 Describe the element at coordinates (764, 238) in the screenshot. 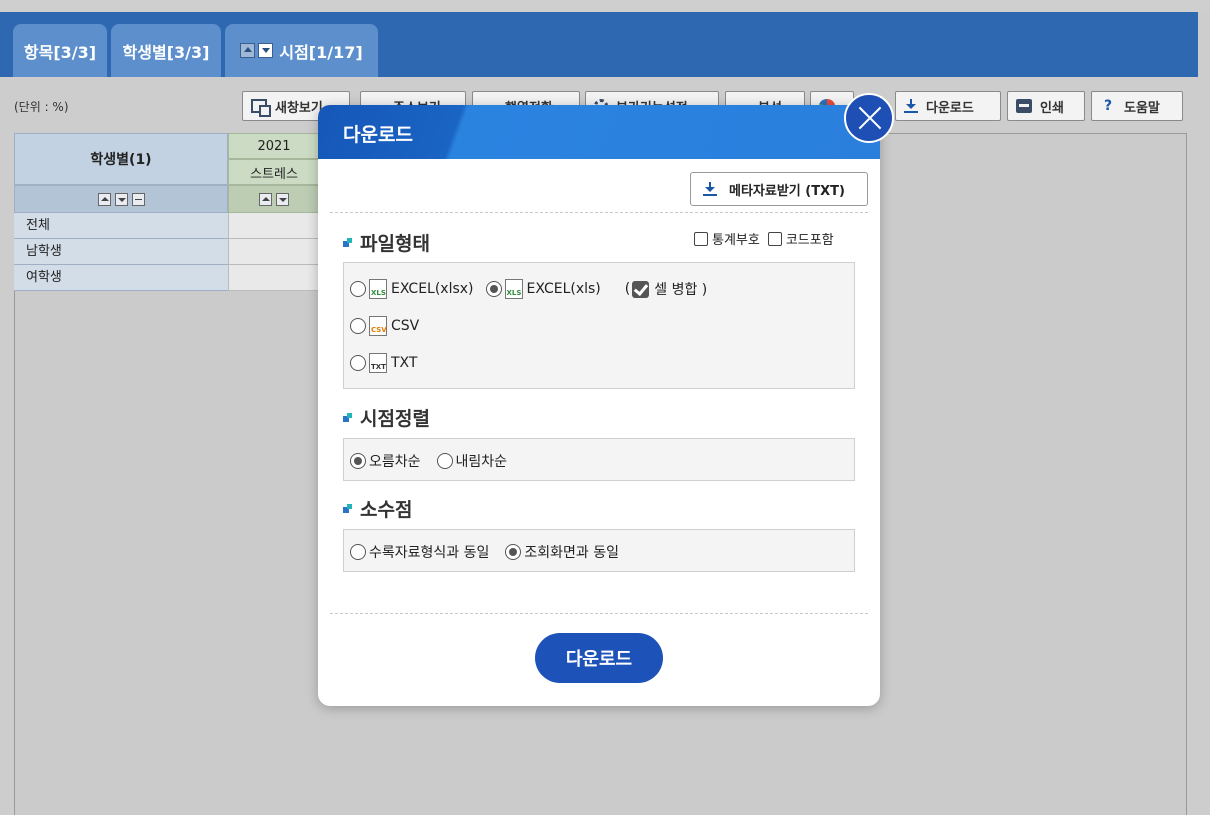

I see `file-options: 통계부호 코드포함` at that location.